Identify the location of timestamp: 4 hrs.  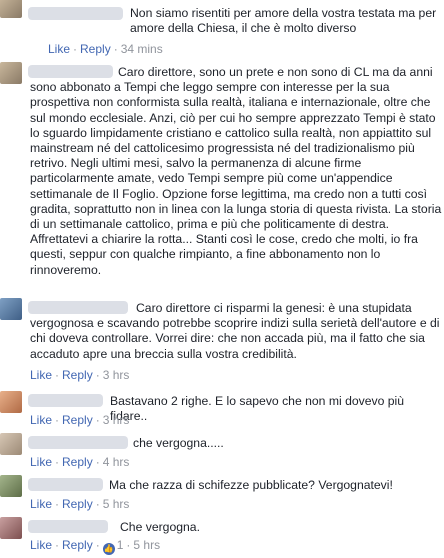
(116, 462).